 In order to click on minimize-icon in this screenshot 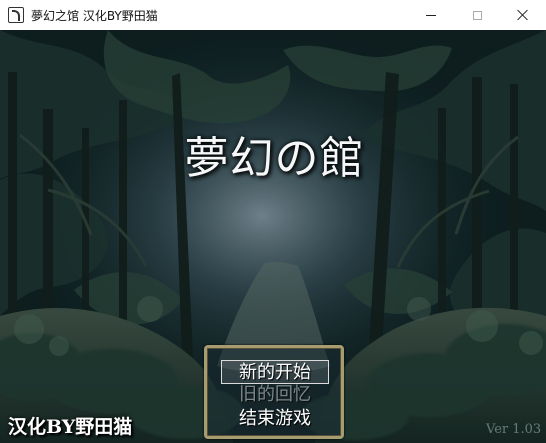, I will do `click(431, 15)`.